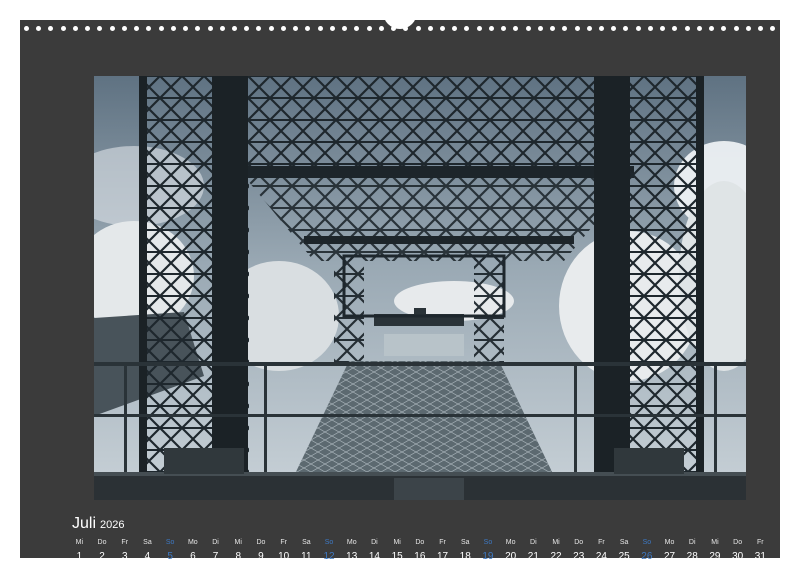 Image resolution: width=800 pixels, height=577 pixels. Describe the element at coordinates (170, 556) in the screenshot. I see `day-number: 5` at that location.